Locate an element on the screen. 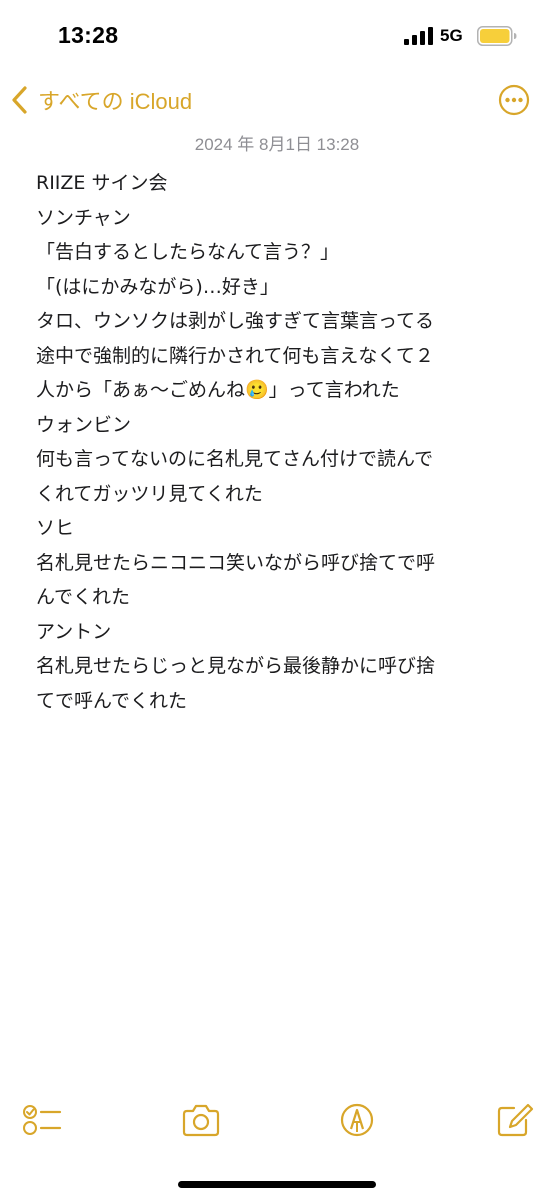 The height and width of the screenshot is (1200, 554). note-line: ソヒ is located at coordinates (55, 528).